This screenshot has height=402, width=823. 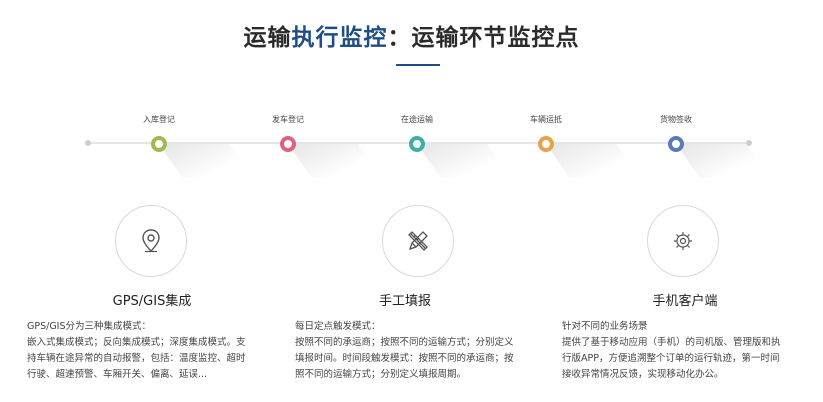 What do you see at coordinates (441, 146) in the screenshot?
I see `timeline-step-in-transit: 在途运输` at bounding box center [441, 146].